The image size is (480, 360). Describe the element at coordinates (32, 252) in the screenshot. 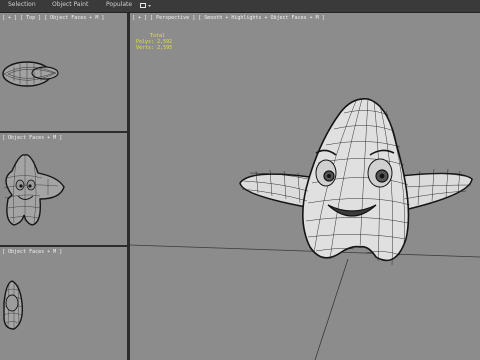

I see `viewport-left-label: [ Object Faces + M ]` at that location.